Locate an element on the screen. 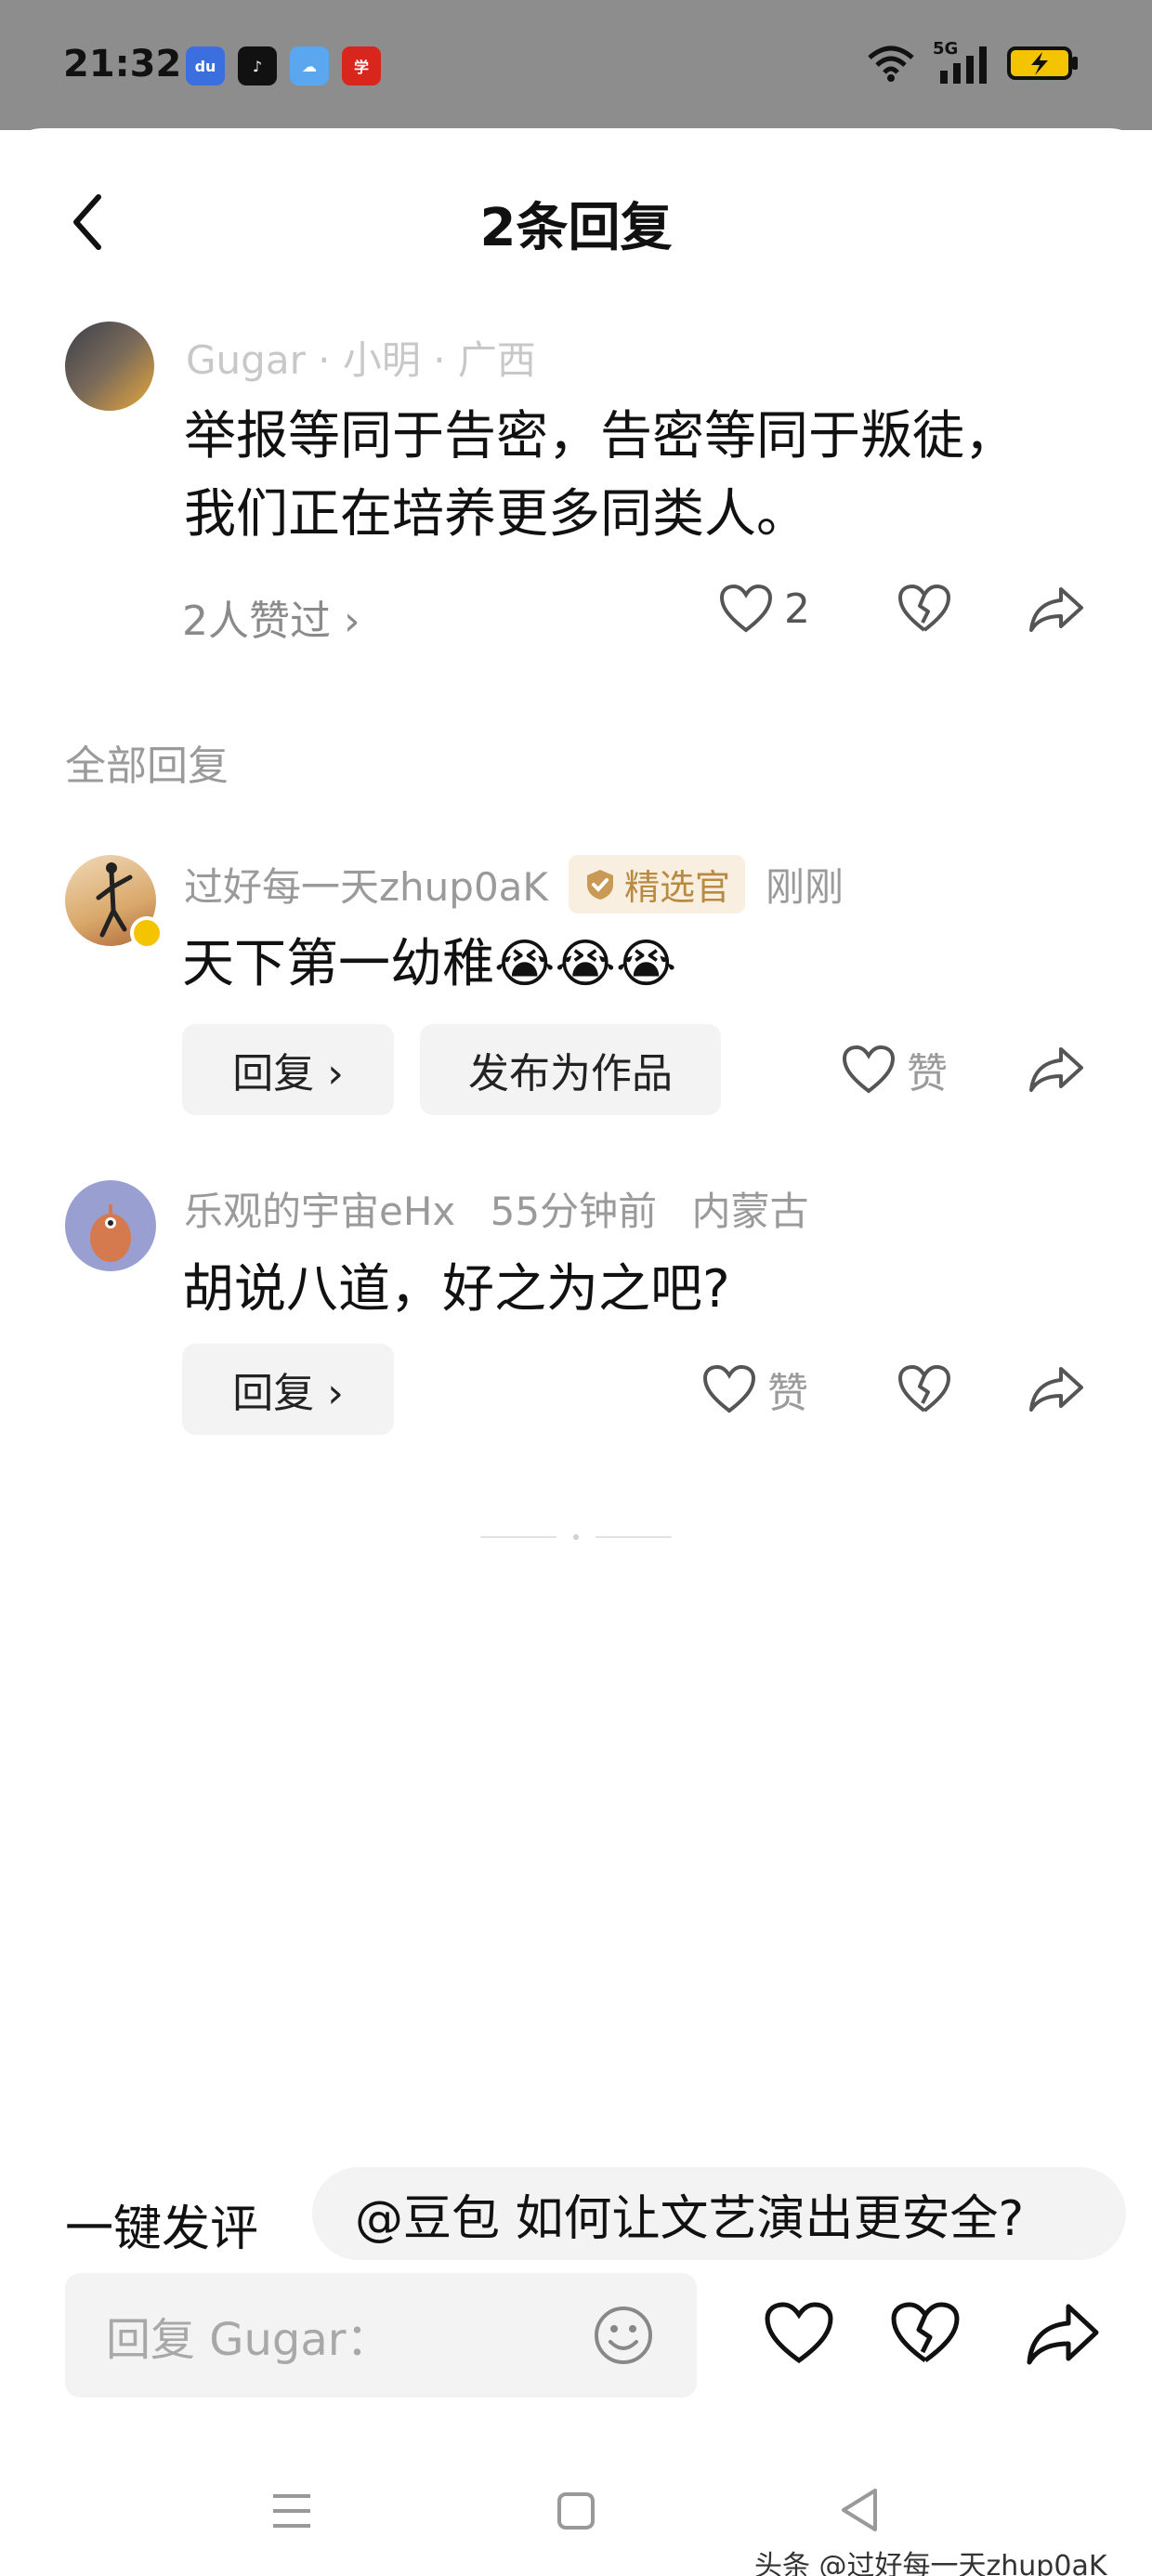 This screenshot has width=1152, height=2576. reply-input: 回复 Gugar： is located at coordinates (381, 2335).